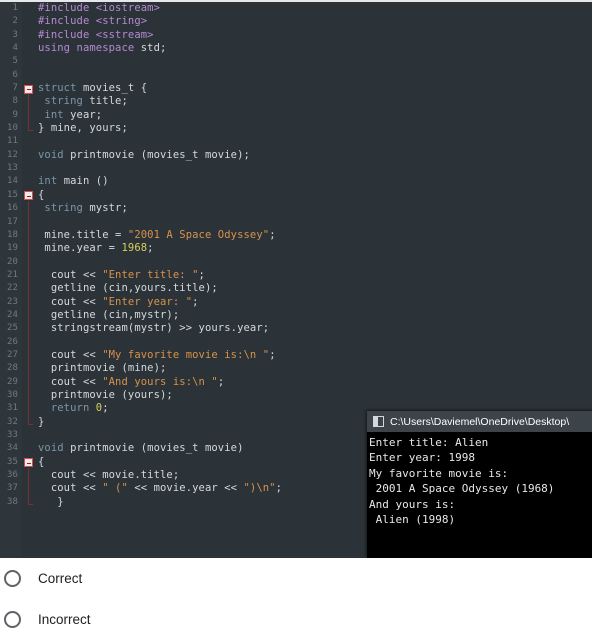 This screenshot has width=592, height=640. I want to click on line-number: 26, so click(12, 341).